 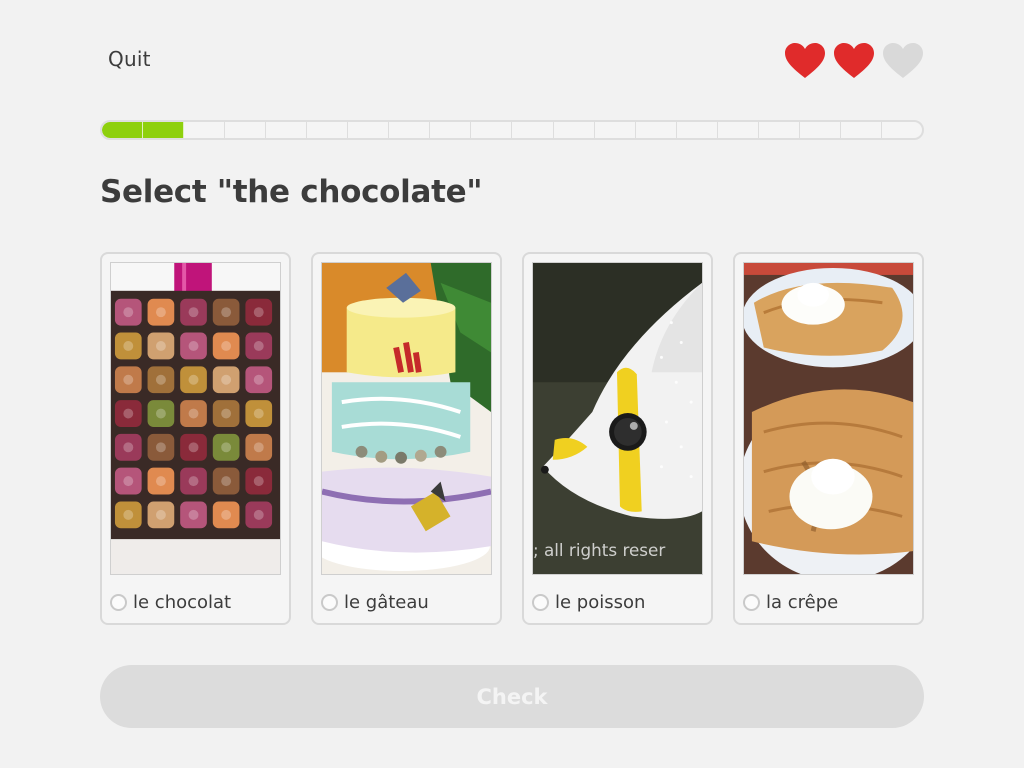 I want to click on crepe-image, so click(x=828, y=418).